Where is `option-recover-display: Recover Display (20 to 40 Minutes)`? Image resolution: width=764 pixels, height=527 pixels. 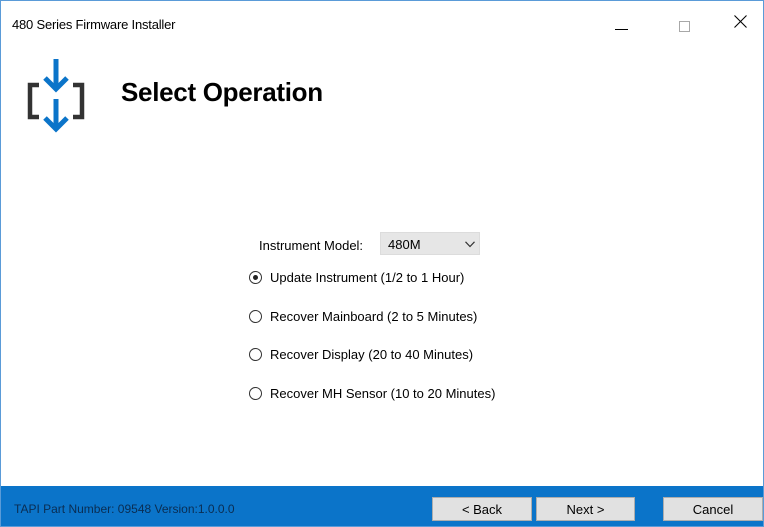 option-recover-display: Recover Display (20 to 40 Minutes) is located at coordinates (384, 356).